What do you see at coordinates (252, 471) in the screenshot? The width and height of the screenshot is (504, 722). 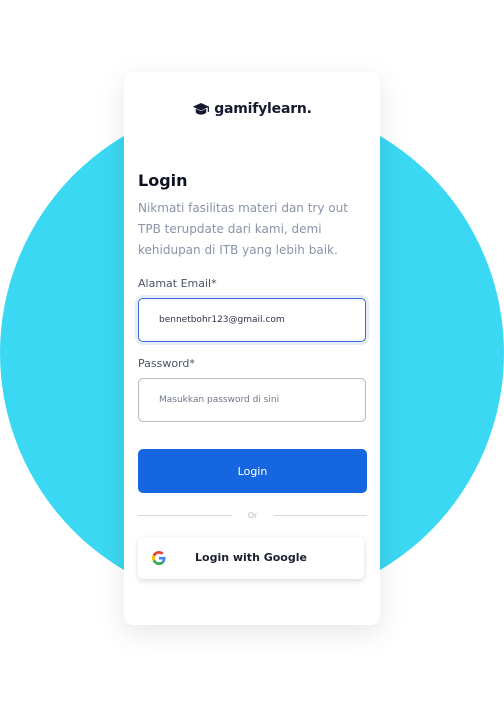 I see `login-button: Login` at bounding box center [252, 471].